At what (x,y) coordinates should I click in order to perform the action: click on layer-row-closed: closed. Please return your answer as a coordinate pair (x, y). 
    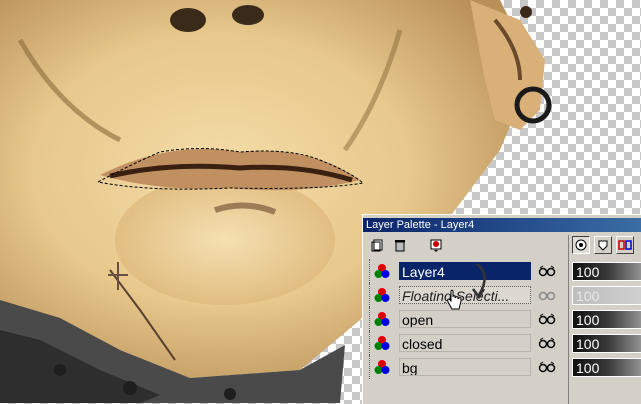
    Looking at the image, I should click on (465, 343).